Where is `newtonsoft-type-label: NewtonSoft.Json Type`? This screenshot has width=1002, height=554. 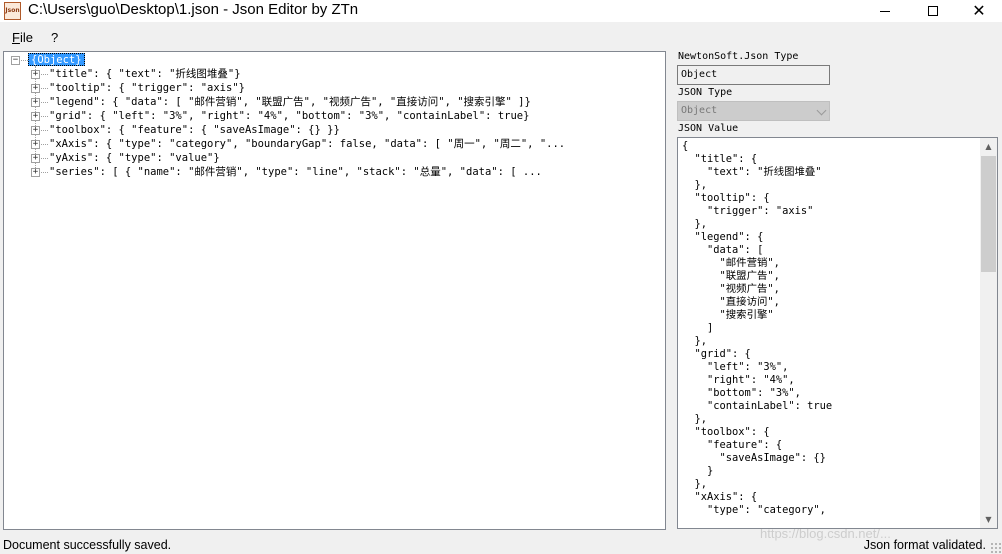 newtonsoft-type-label: NewtonSoft.Json Type is located at coordinates (738, 56).